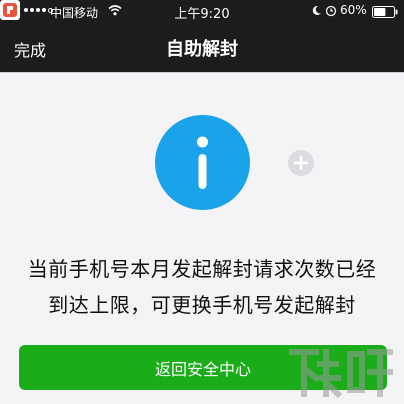  I want to click on done-button: 完成, so click(30, 49).